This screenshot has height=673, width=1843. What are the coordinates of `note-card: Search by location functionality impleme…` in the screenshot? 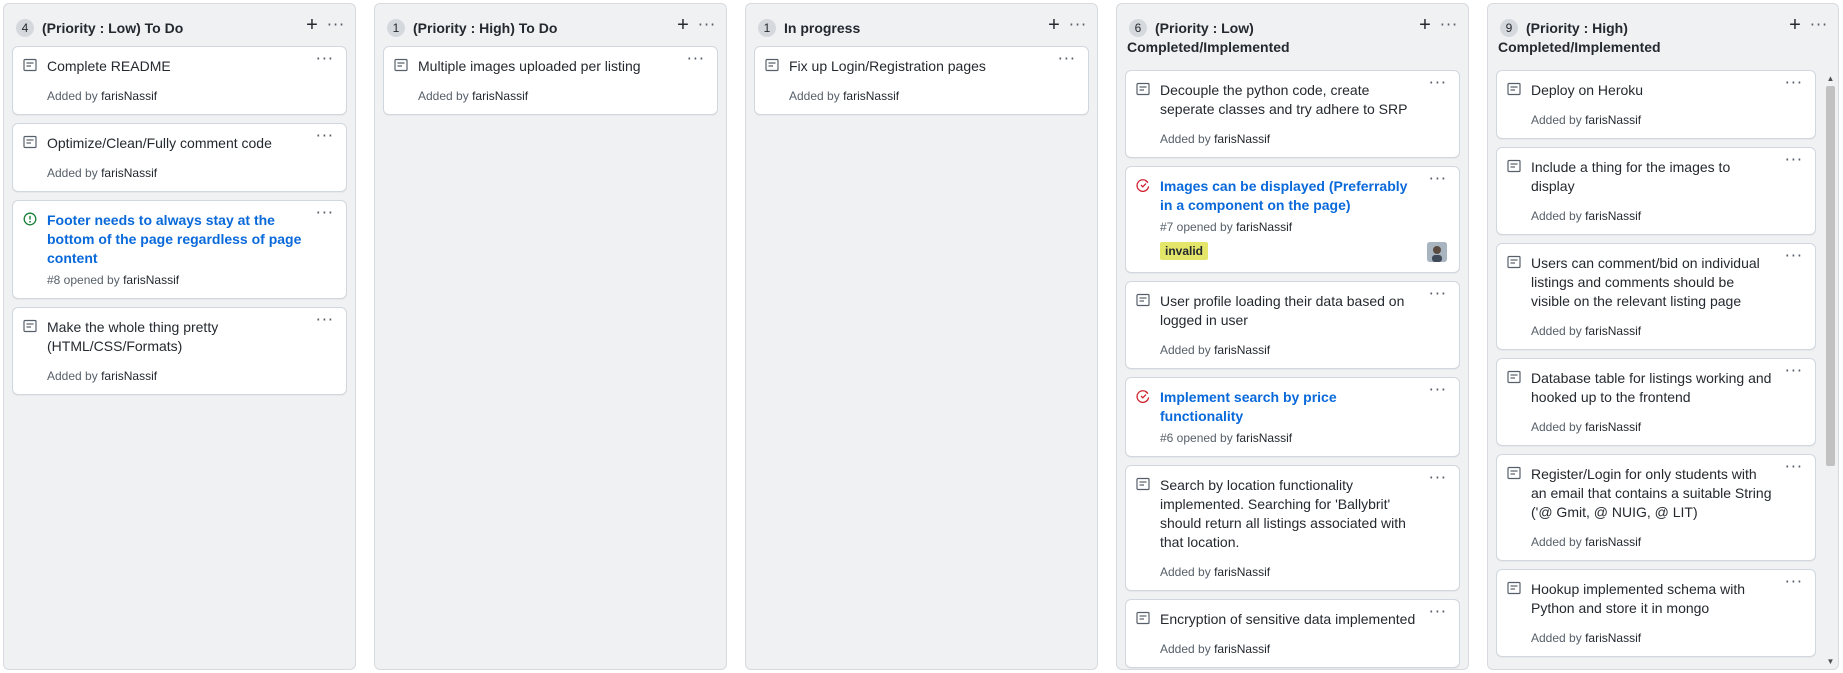 It's located at (1292, 528).